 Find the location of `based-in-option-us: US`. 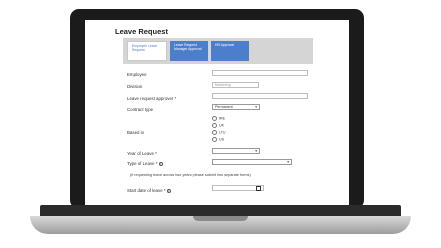

based-in-option-us: US is located at coordinates (218, 139).